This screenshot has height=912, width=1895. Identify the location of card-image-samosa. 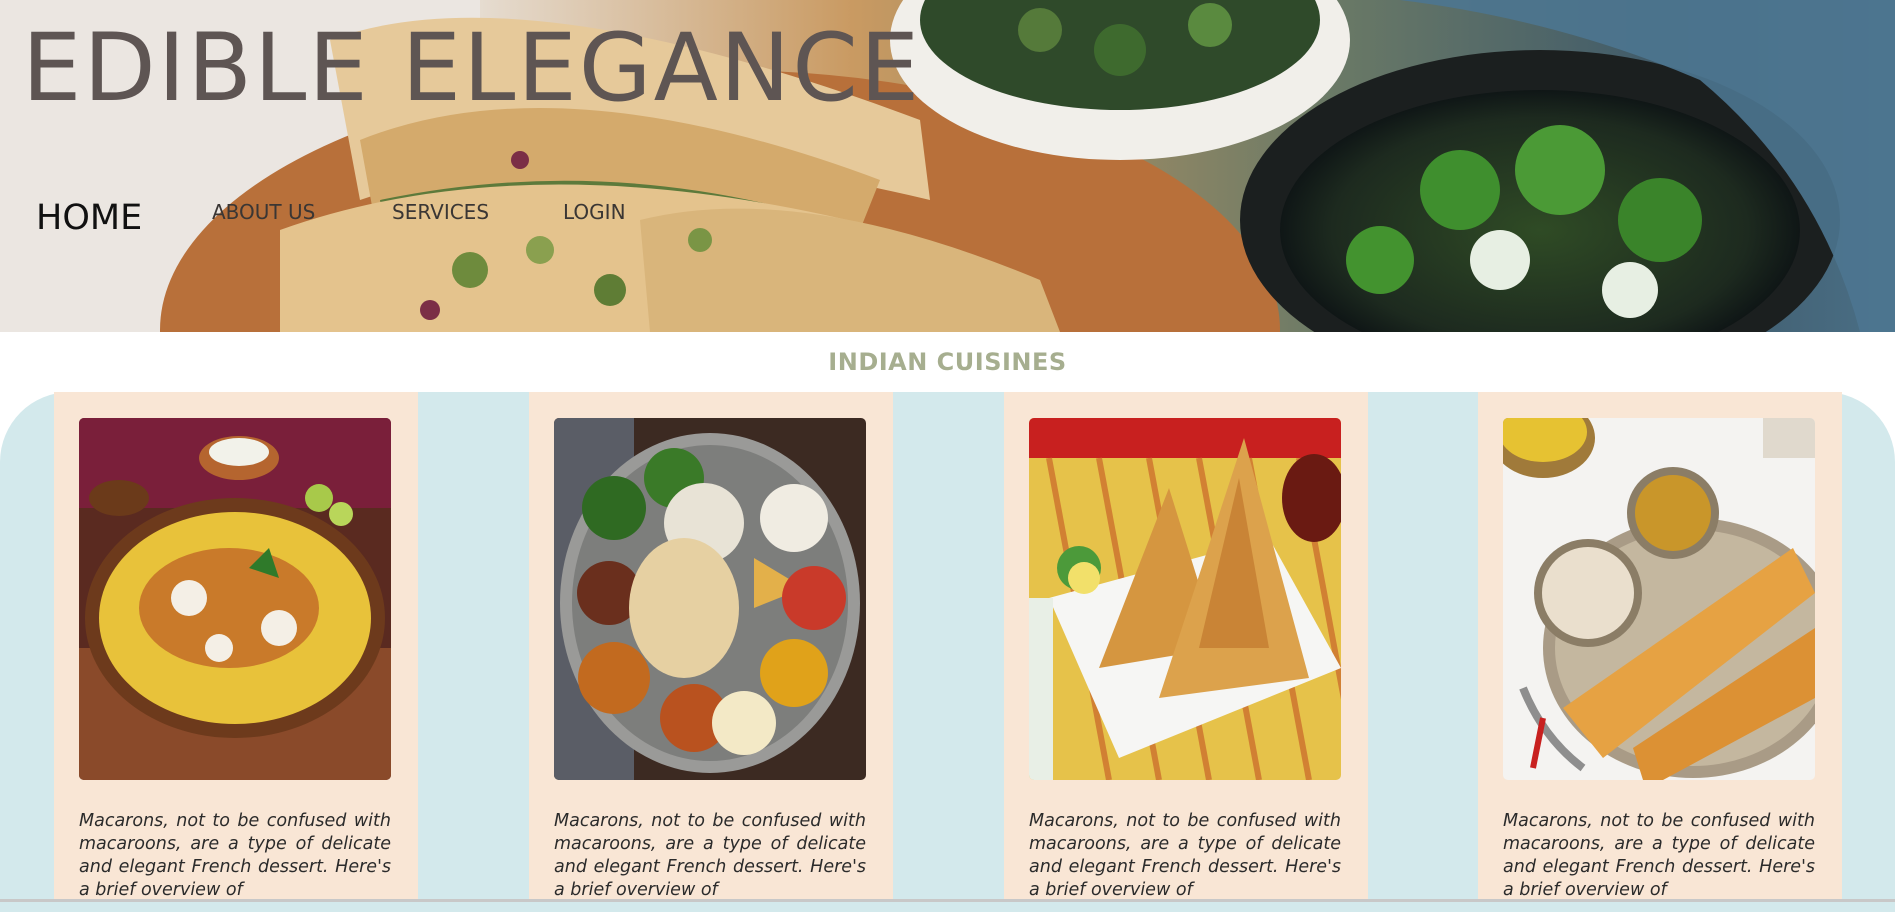
(1185, 599).